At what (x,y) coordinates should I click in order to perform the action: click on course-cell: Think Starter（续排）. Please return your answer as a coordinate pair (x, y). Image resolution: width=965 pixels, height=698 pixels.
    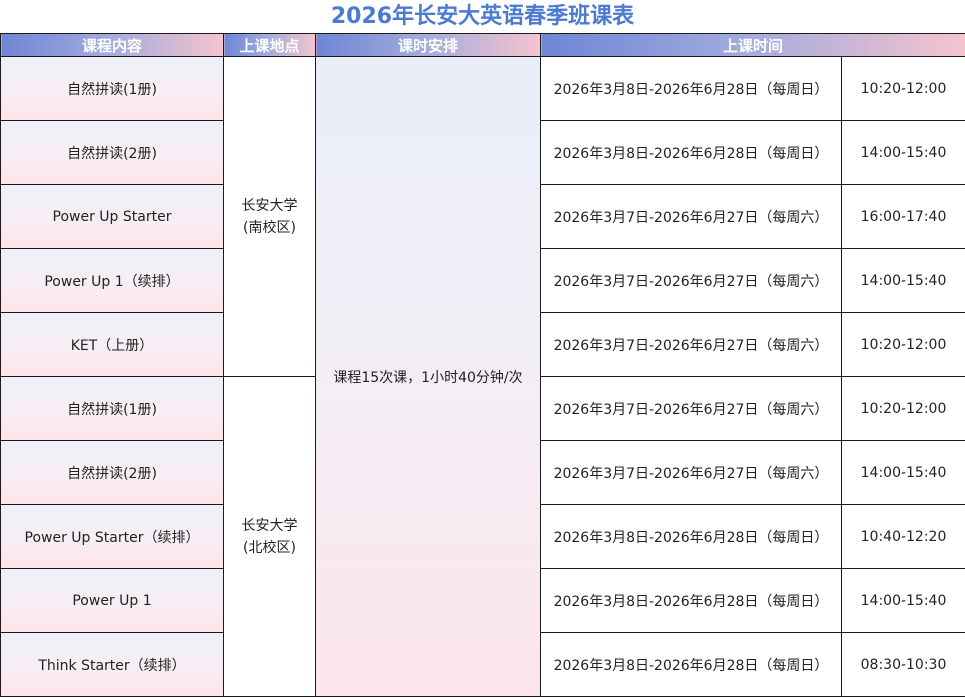
    Looking at the image, I should click on (112, 664).